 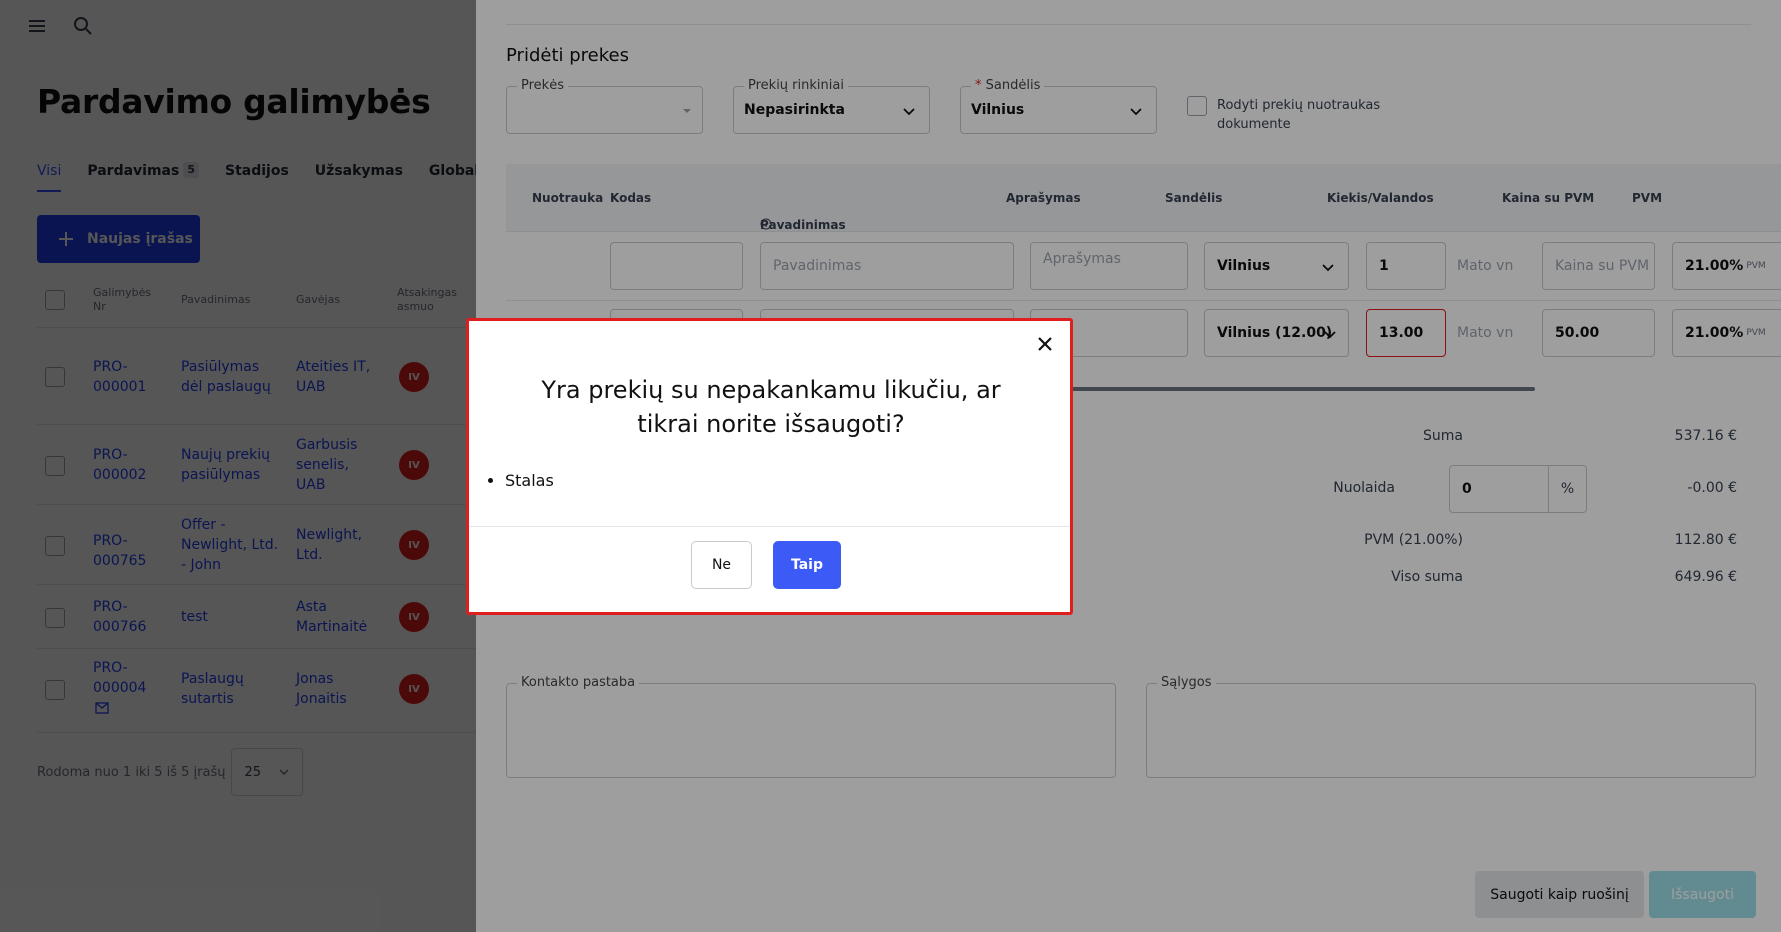 I want to click on no-button: Ne, so click(x=721, y=565).